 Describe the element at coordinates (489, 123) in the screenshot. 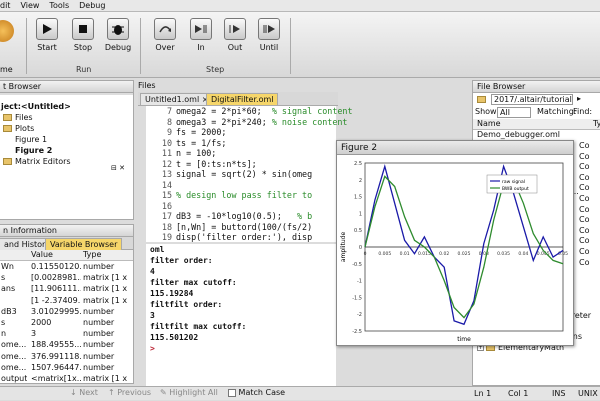

I see `header-name: Name` at that location.